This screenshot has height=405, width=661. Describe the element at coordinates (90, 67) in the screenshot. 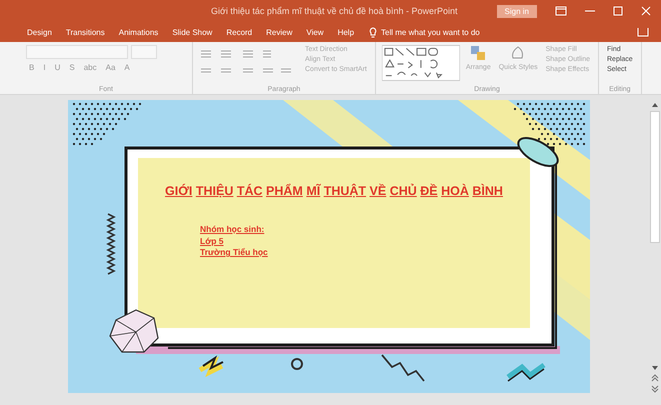

I see `format-button: abc` at that location.